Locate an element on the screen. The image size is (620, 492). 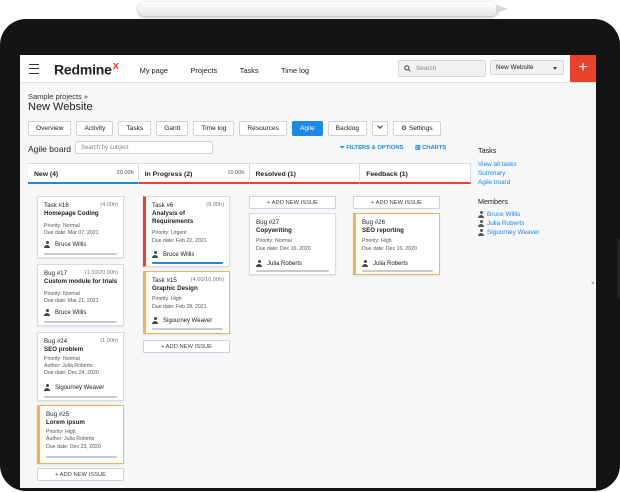
card-id: Task #16 is located at coordinates (56, 205).